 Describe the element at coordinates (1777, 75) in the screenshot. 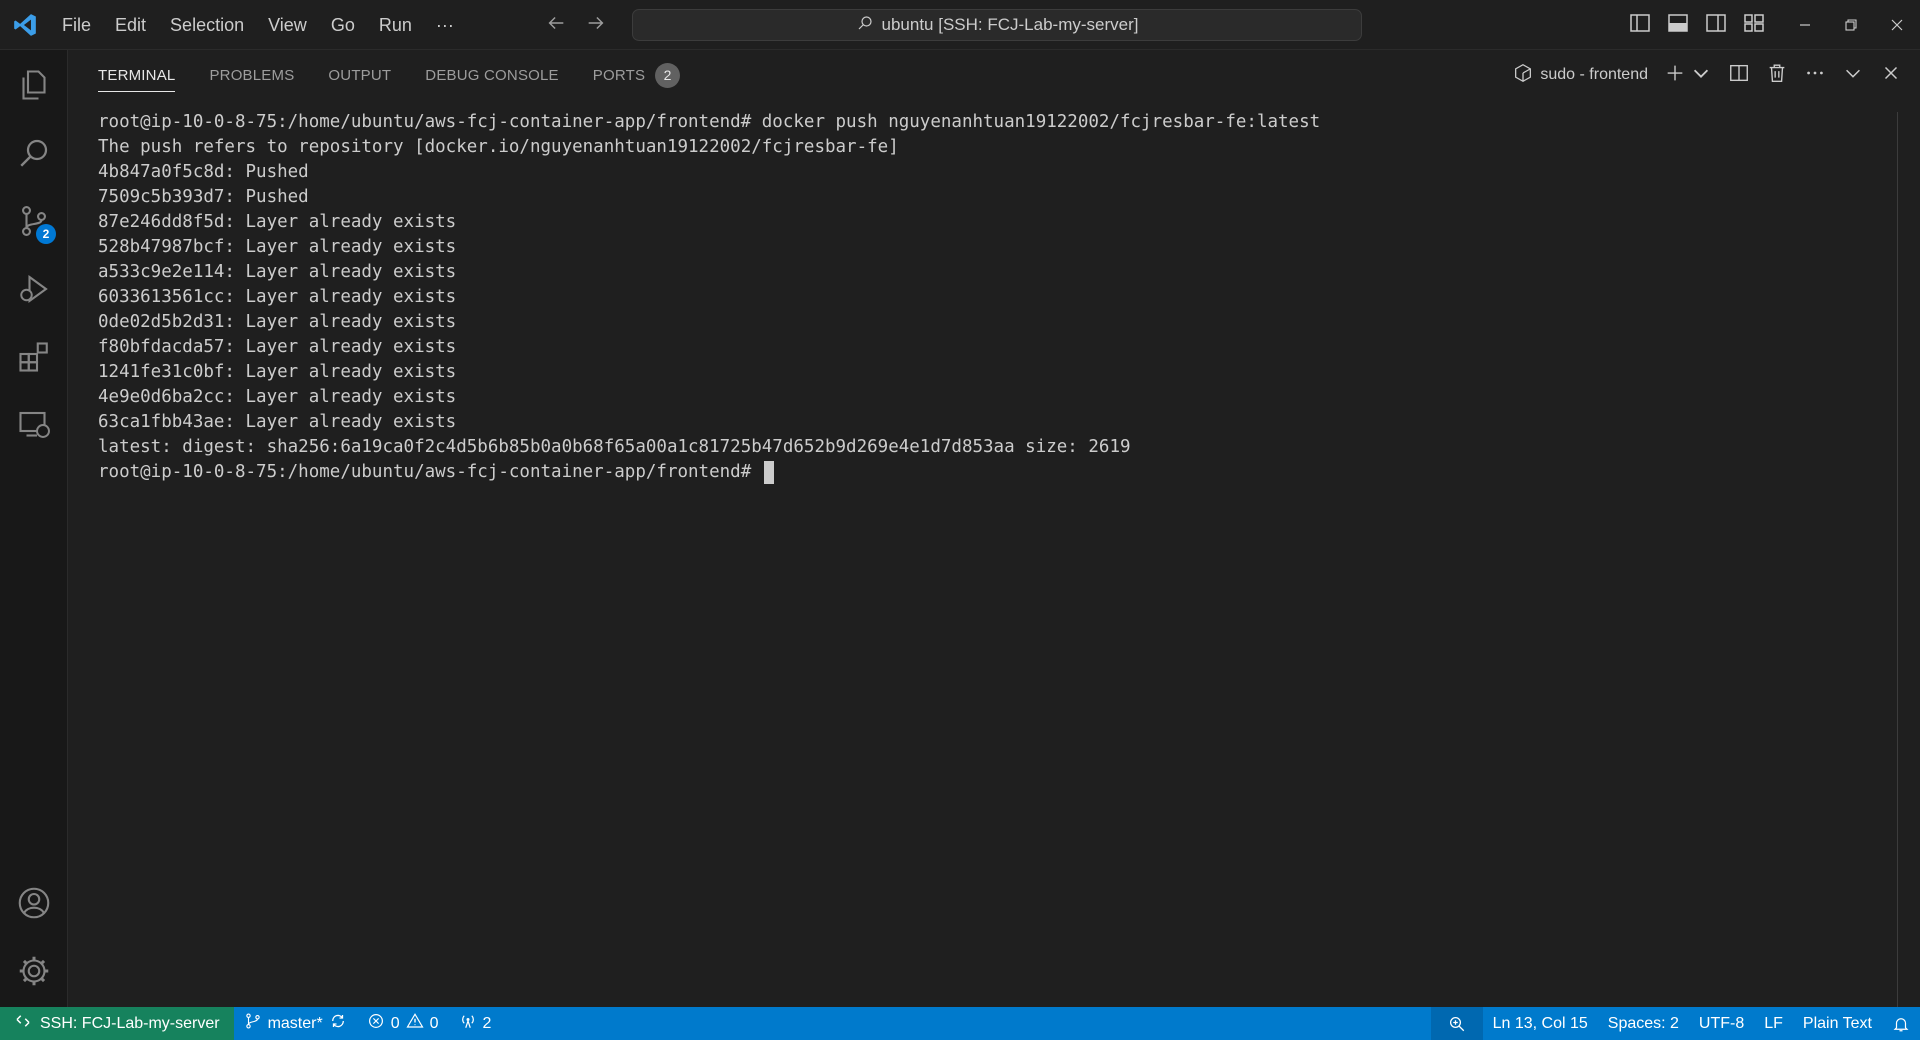

I see `trash-icon` at that location.